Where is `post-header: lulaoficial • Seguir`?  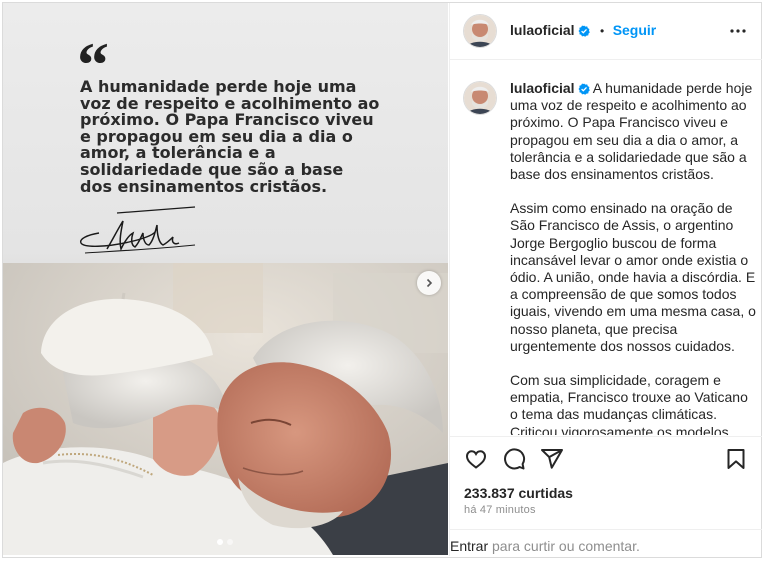
post-header: lulaoficial • Seguir is located at coordinates (606, 31).